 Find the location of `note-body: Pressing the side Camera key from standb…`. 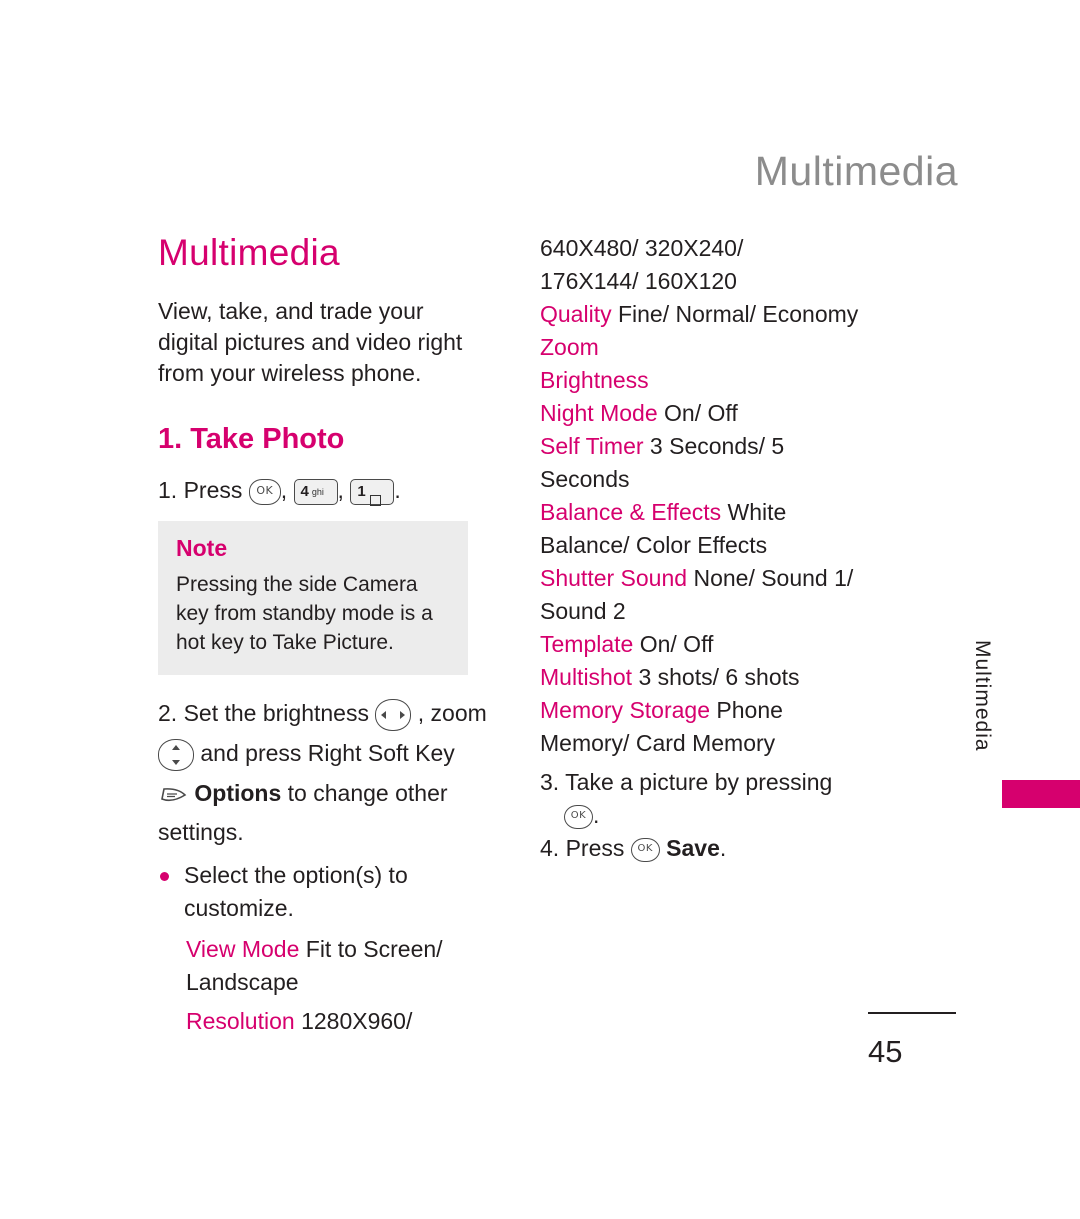

note-body: Pressing the side Camera key from standb… is located at coordinates (304, 613).